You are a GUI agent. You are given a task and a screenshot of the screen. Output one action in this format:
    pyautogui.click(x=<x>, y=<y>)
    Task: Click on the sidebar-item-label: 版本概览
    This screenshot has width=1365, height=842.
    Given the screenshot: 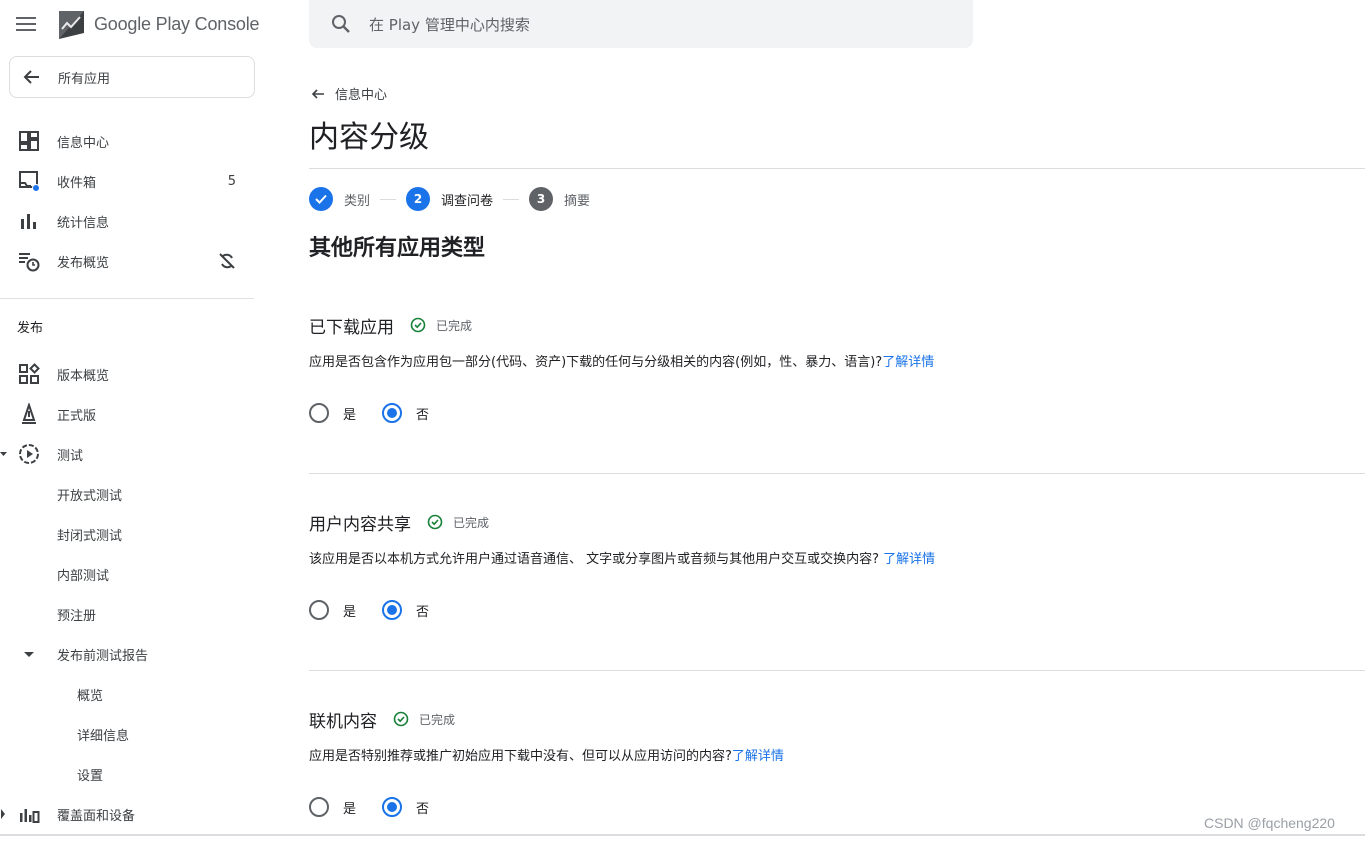 What is the action you would take?
    pyautogui.click(x=83, y=376)
    